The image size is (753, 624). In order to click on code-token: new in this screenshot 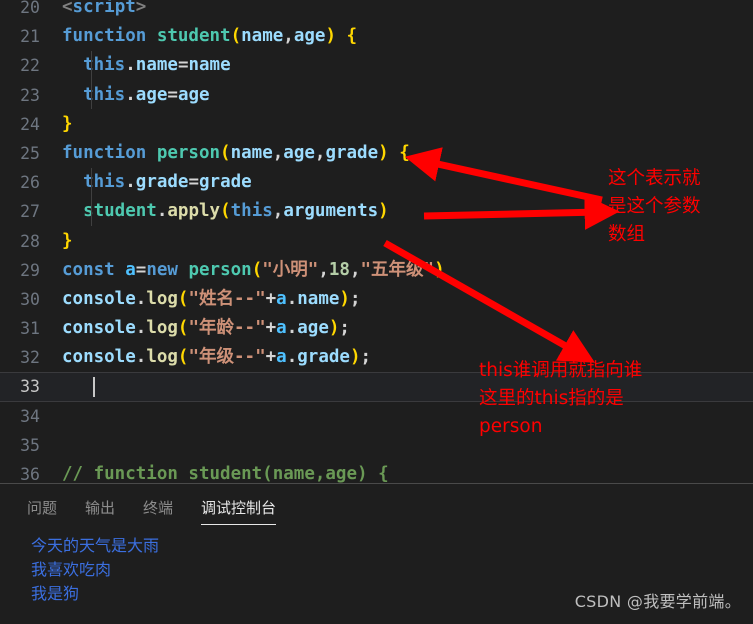, I will do `click(167, 269)`.